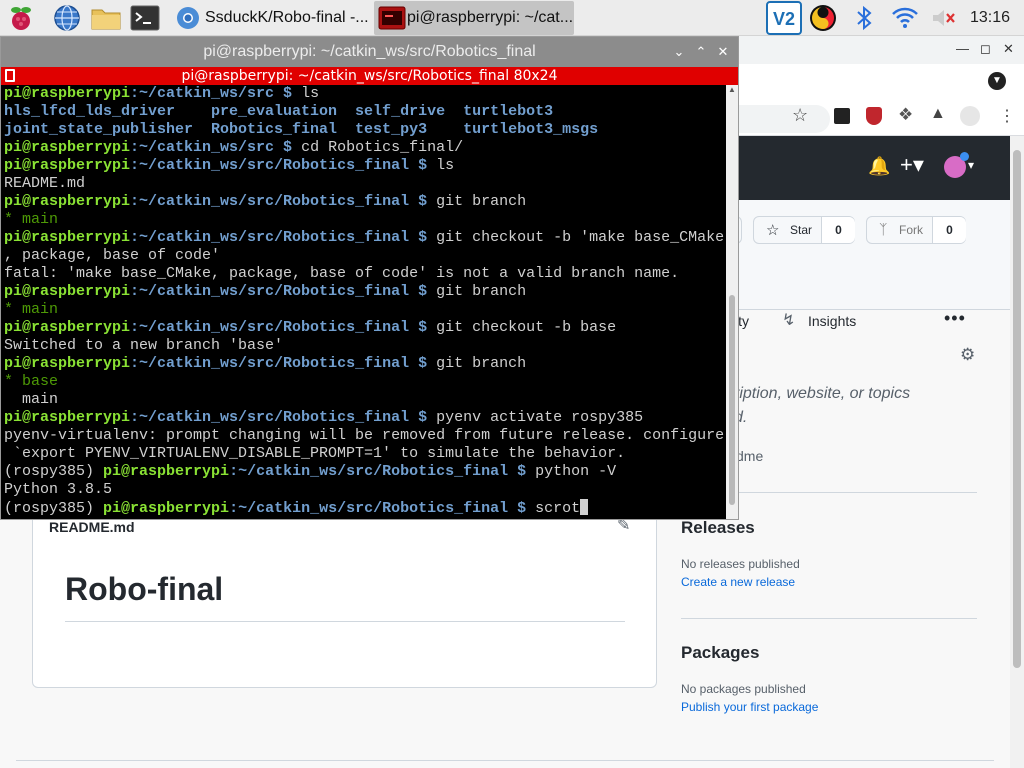 This screenshot has height=768, width=1024. What do you see at coordinates (823, 18) in the screenshot?
I see `input-method-icon` at bounding box center [823, 18].